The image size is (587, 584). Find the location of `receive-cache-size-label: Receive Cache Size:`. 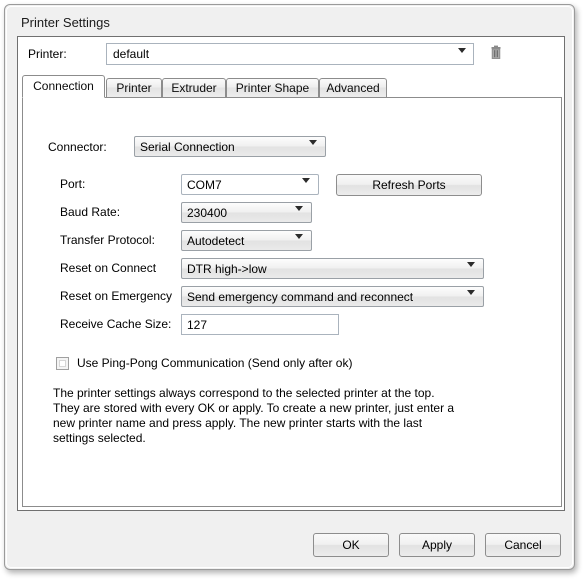

receive-cache-size-label: Receive Cache Size: is located at coordinates (116, 324).